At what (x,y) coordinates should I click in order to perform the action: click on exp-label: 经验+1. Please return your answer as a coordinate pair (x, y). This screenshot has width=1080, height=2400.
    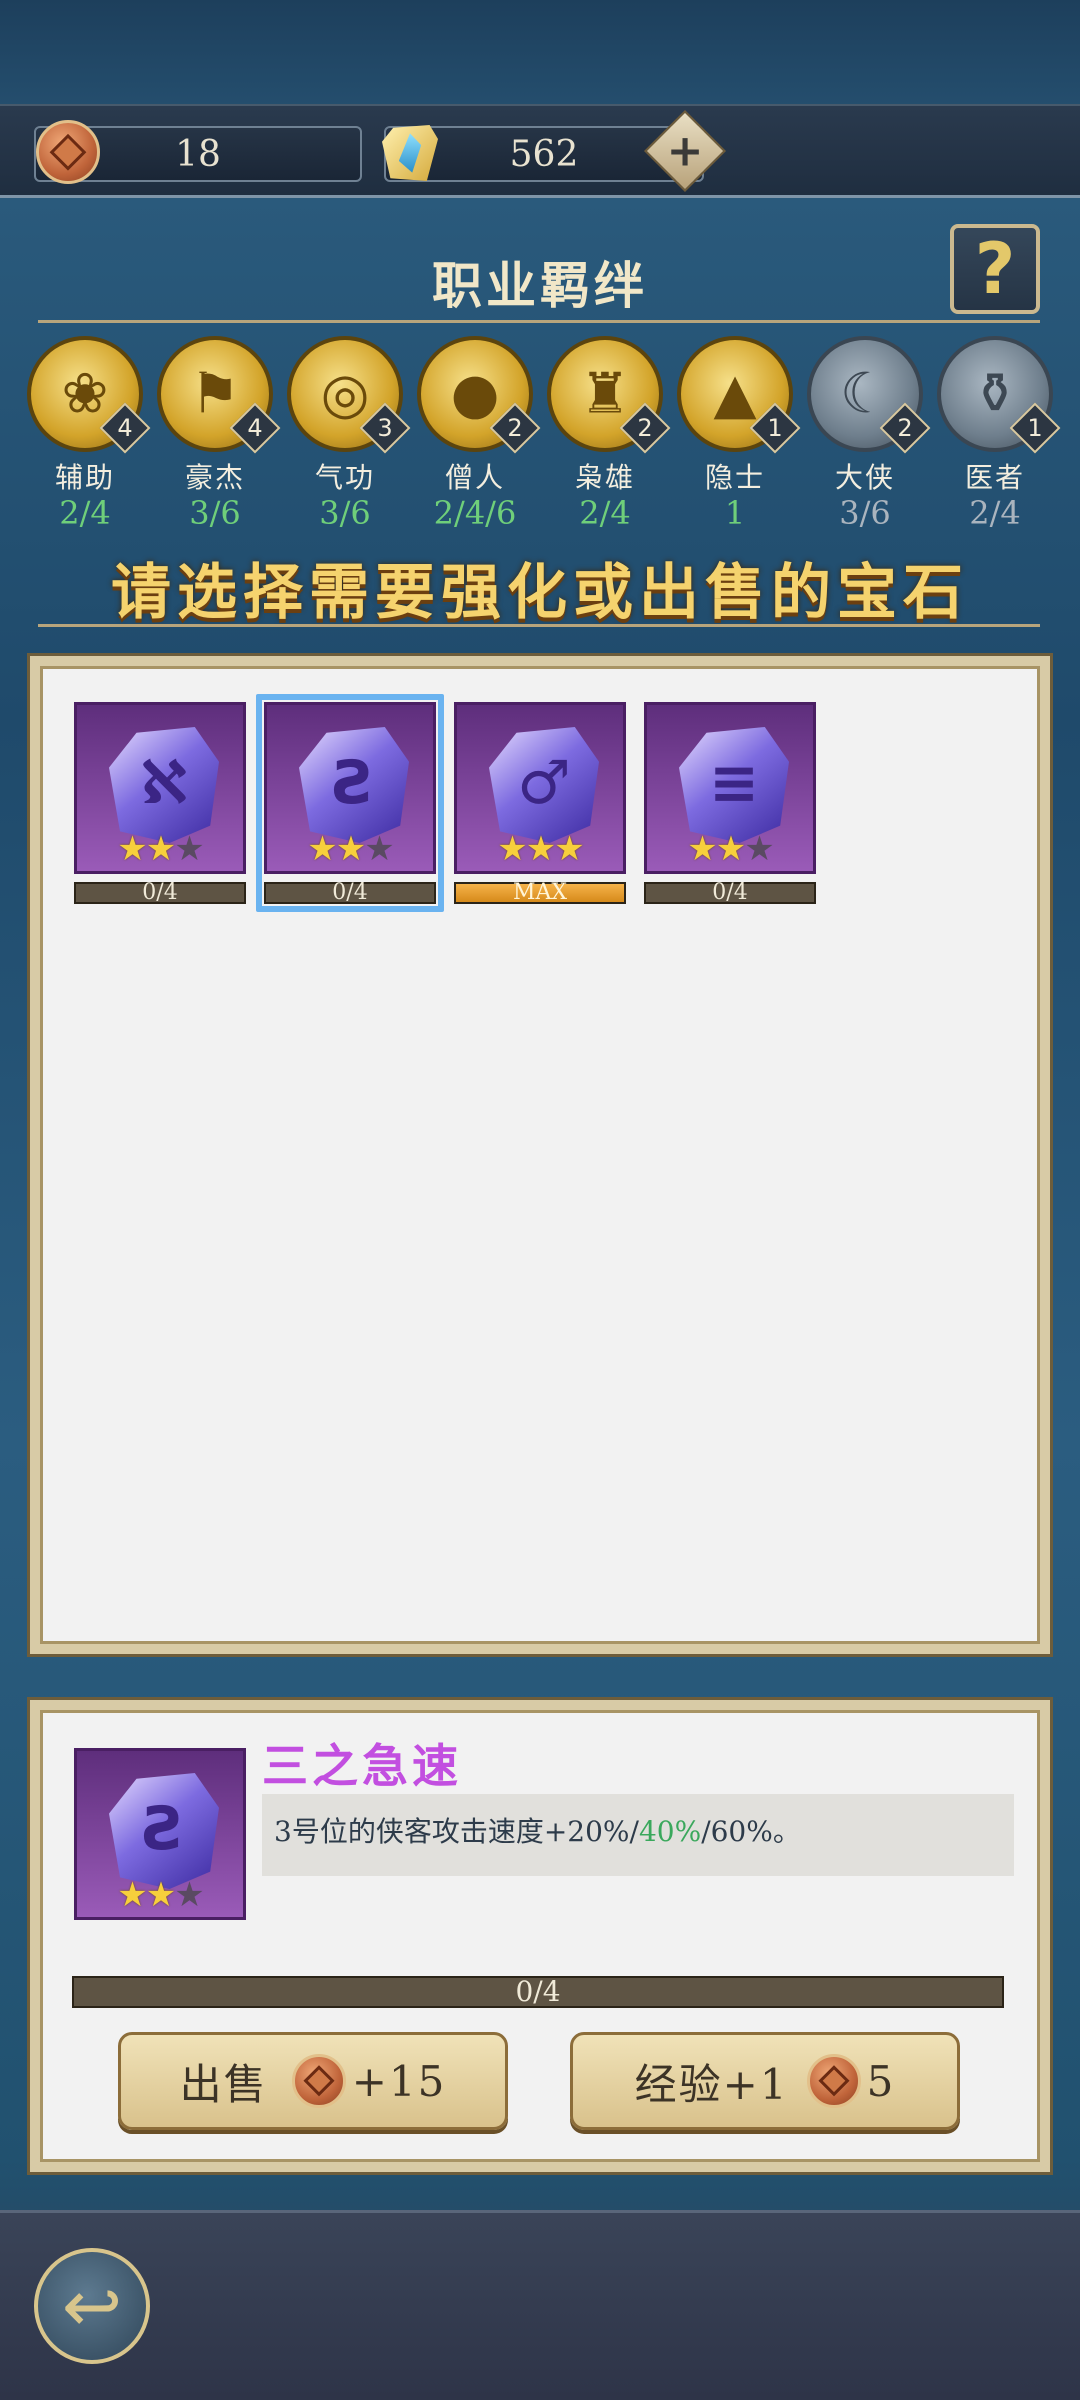
    Looking at the image, I should click on (711, 2084).